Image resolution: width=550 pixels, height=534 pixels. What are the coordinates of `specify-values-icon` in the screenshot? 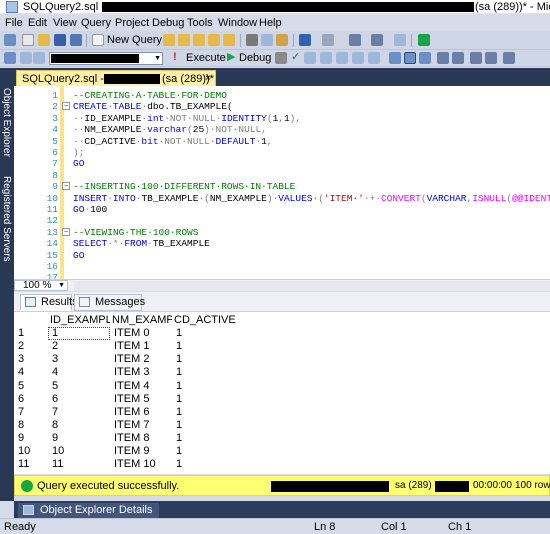 It's located at (509, 58).